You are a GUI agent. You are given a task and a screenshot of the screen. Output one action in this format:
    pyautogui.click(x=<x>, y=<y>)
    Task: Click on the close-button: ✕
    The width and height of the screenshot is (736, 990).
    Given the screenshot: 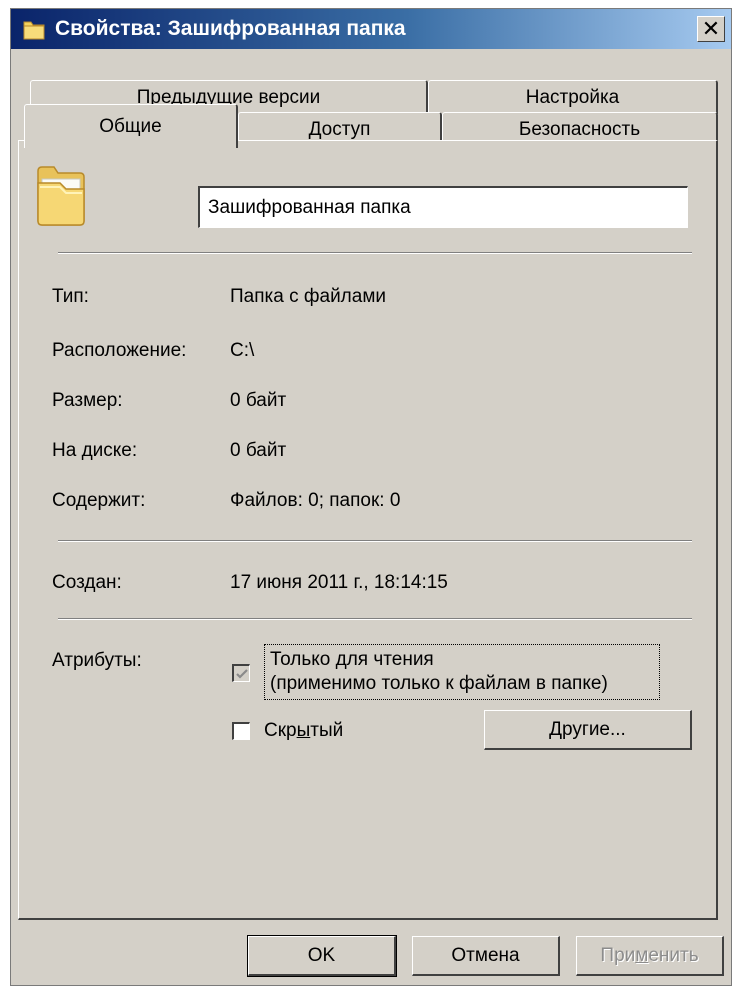 What is the action you would take?
    pyautogui.click(x=711, y=29)
    